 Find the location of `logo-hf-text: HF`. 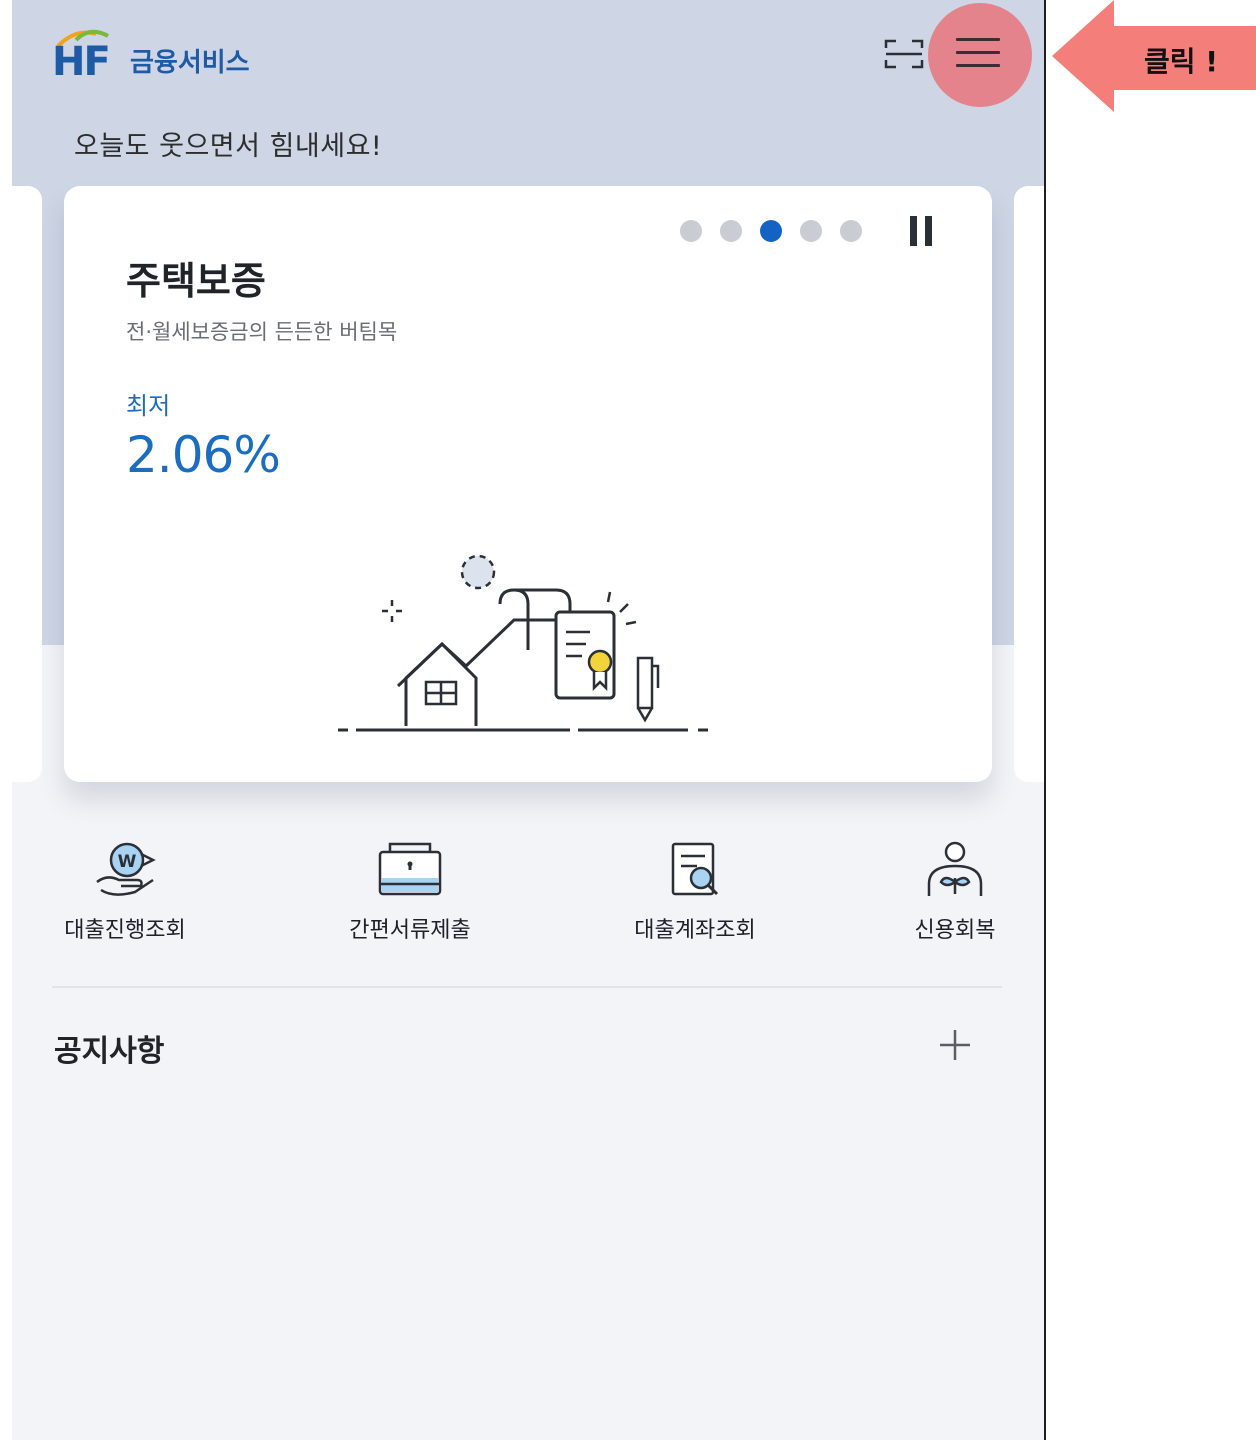

logo-hf-text: HF is located at coordinates (81, 62).